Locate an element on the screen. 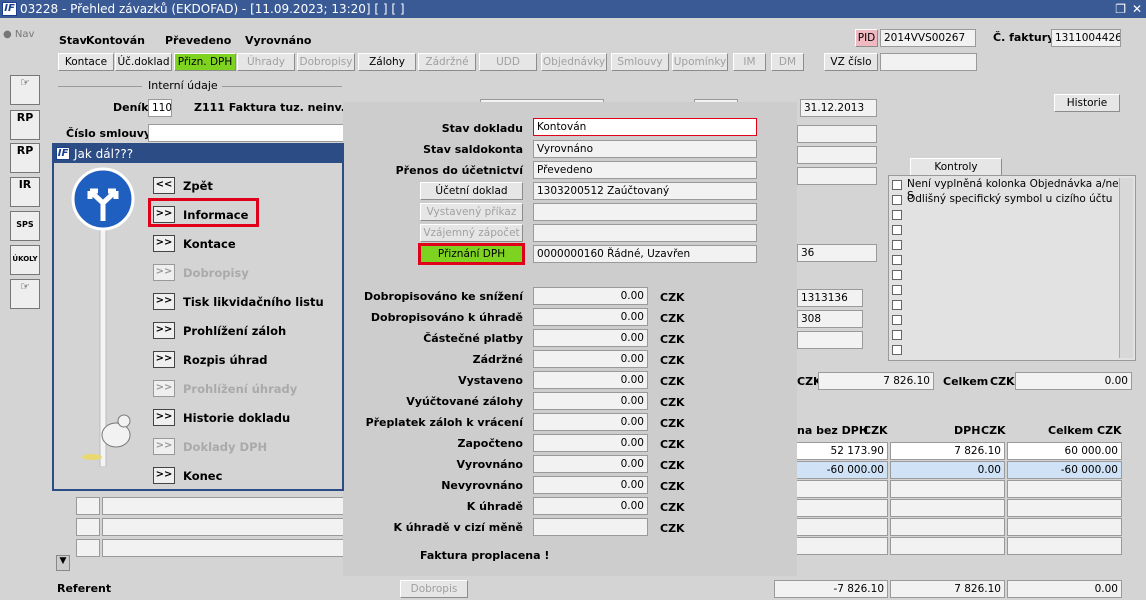 The width and height of the screenshot is (1146, 600). historie-button: Historie is located at coordinates (1087, 103).